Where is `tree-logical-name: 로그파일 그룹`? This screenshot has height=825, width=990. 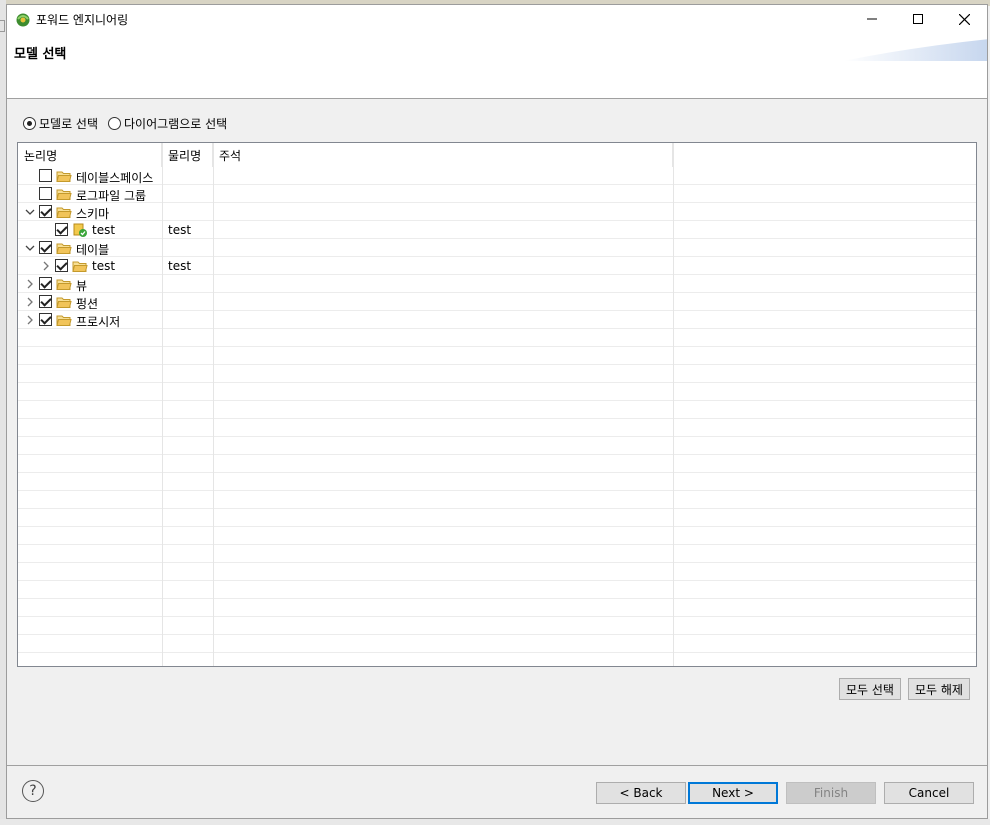 tree-logical-name: 로그파일 그룹 is located at coordinates (111, 196).